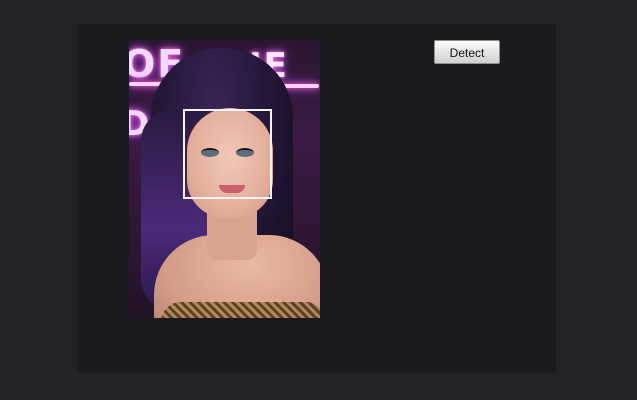 The image size is (637, 400). I want to click on detect-button: Detect, so click(467, 52).